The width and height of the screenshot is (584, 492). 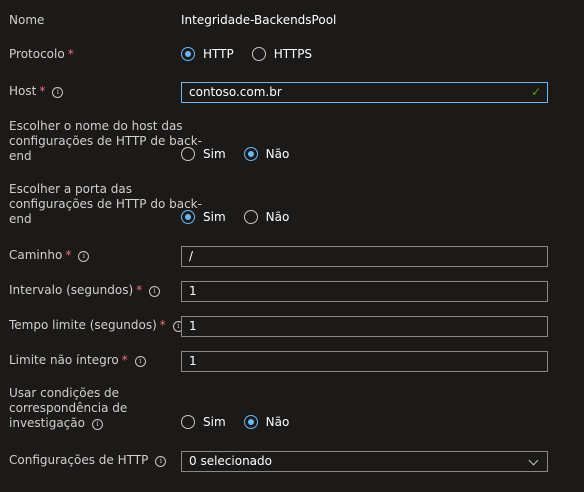 I want to click on timeout-label: Tempo limite (segundos), so click(x=83, y=325).